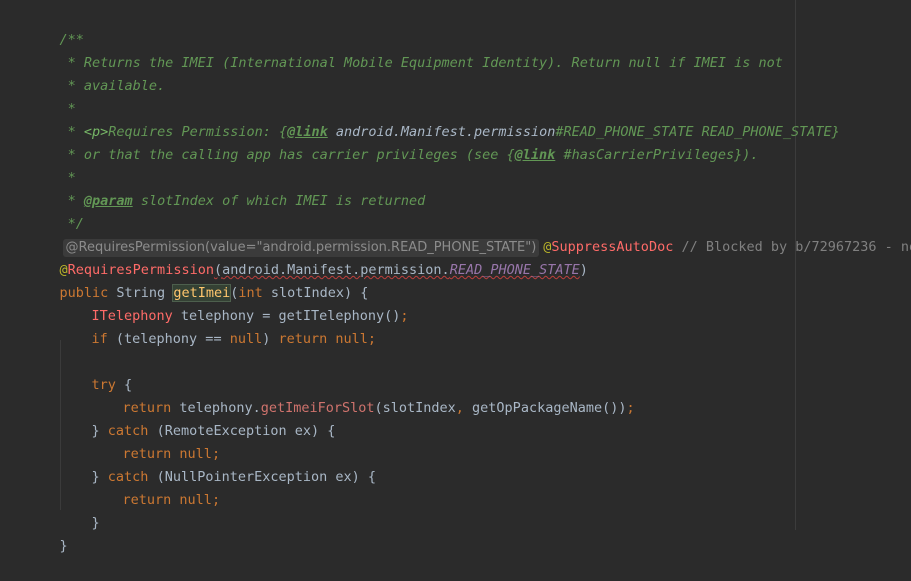  Describe the element at coordinates (234, 303) in the screenshot. I see `code-line-13: ITelephony telephony = getITelephony();` at that location.